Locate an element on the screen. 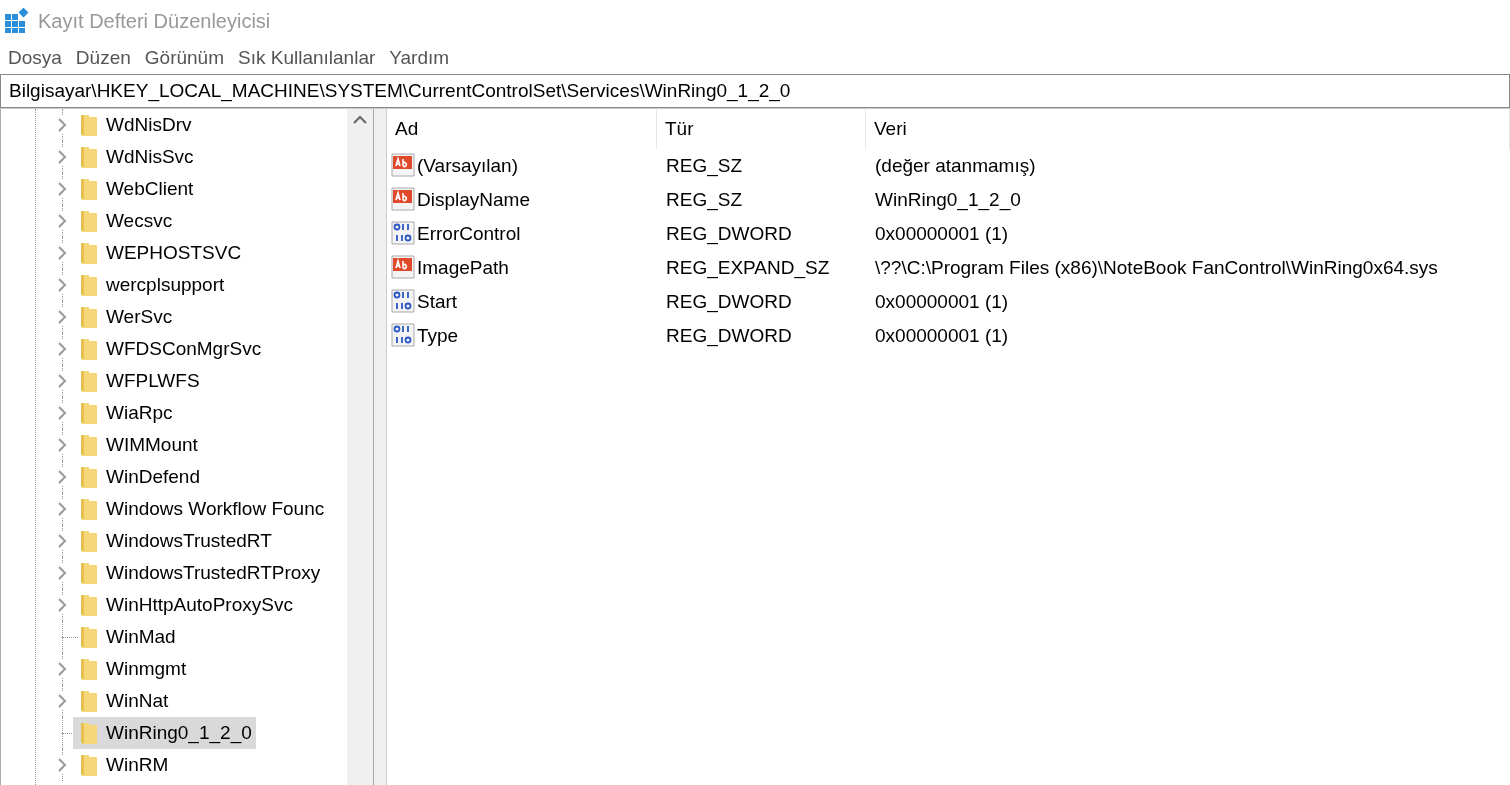 The image size is (1510, 785). tree-item: WinDefend is located at coordinates (153, 477).